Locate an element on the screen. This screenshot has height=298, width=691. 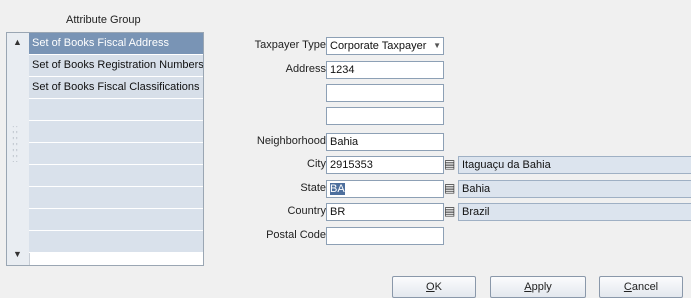
city-label: City is located at coordinates (316, 164).